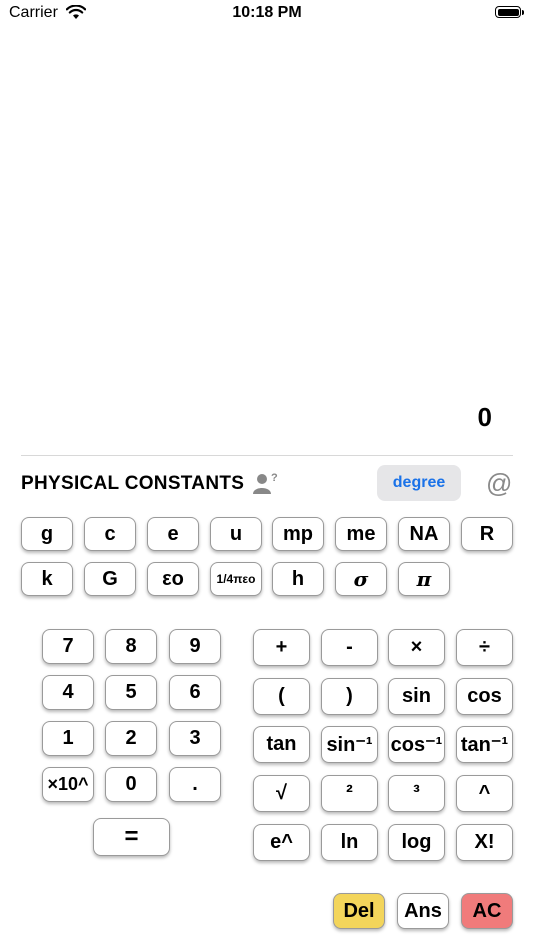 The image size is (534, 950). I want to click on digit-9-button: 9, so click(195, 646).